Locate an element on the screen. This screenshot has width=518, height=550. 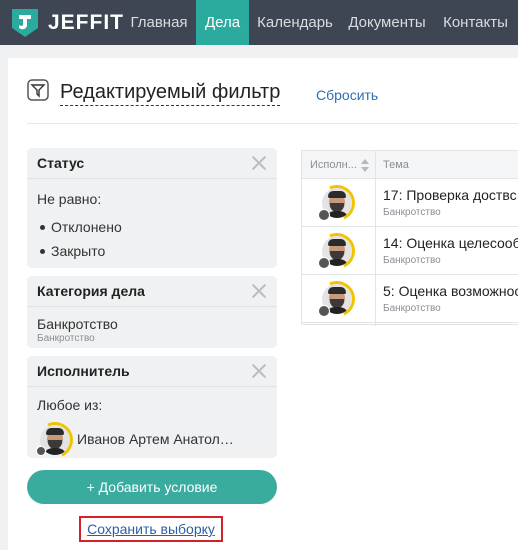
table-row: 5: Оценка возможнос Банкротство is located at coordinates (410, 299).